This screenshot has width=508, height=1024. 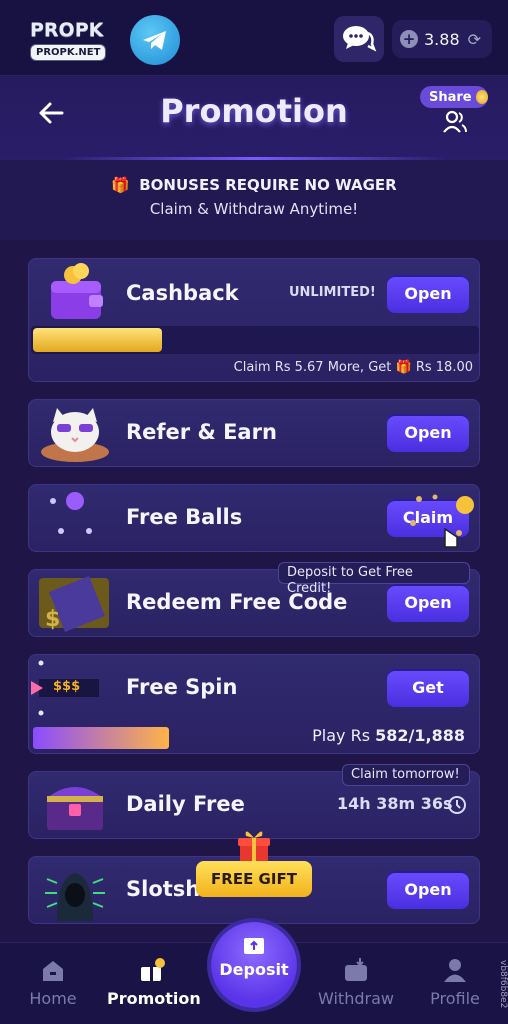 I want to click on nav-promotion: Promotion, so click(x=154, y=982).